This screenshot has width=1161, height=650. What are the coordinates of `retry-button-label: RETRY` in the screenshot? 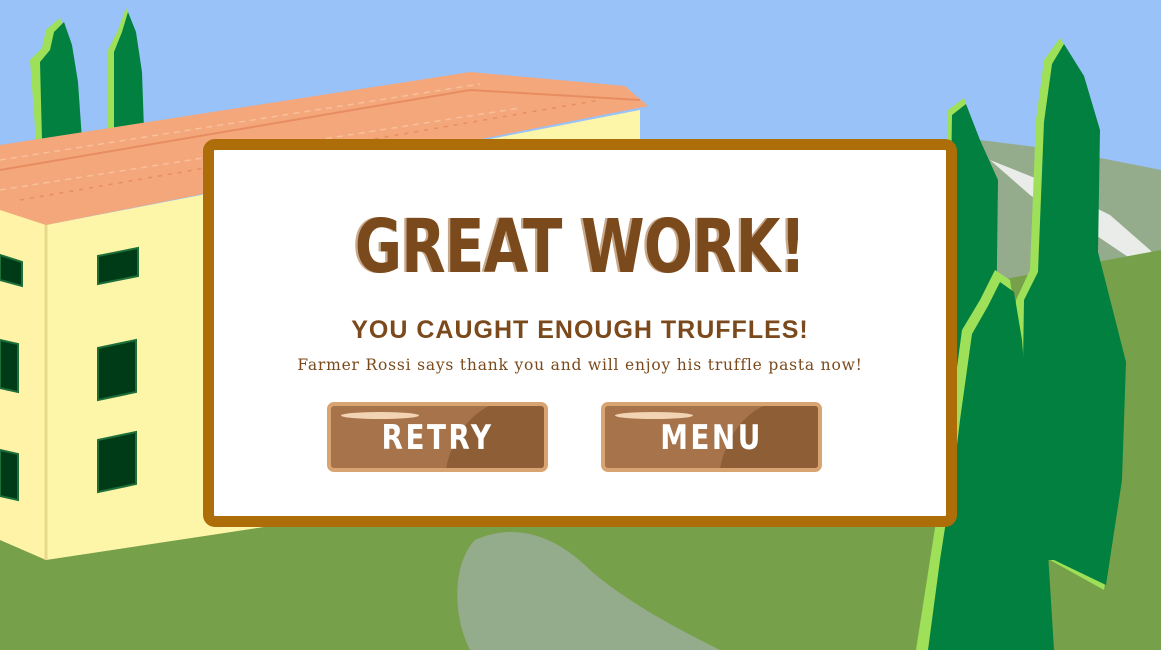 It's located at (437, 438).